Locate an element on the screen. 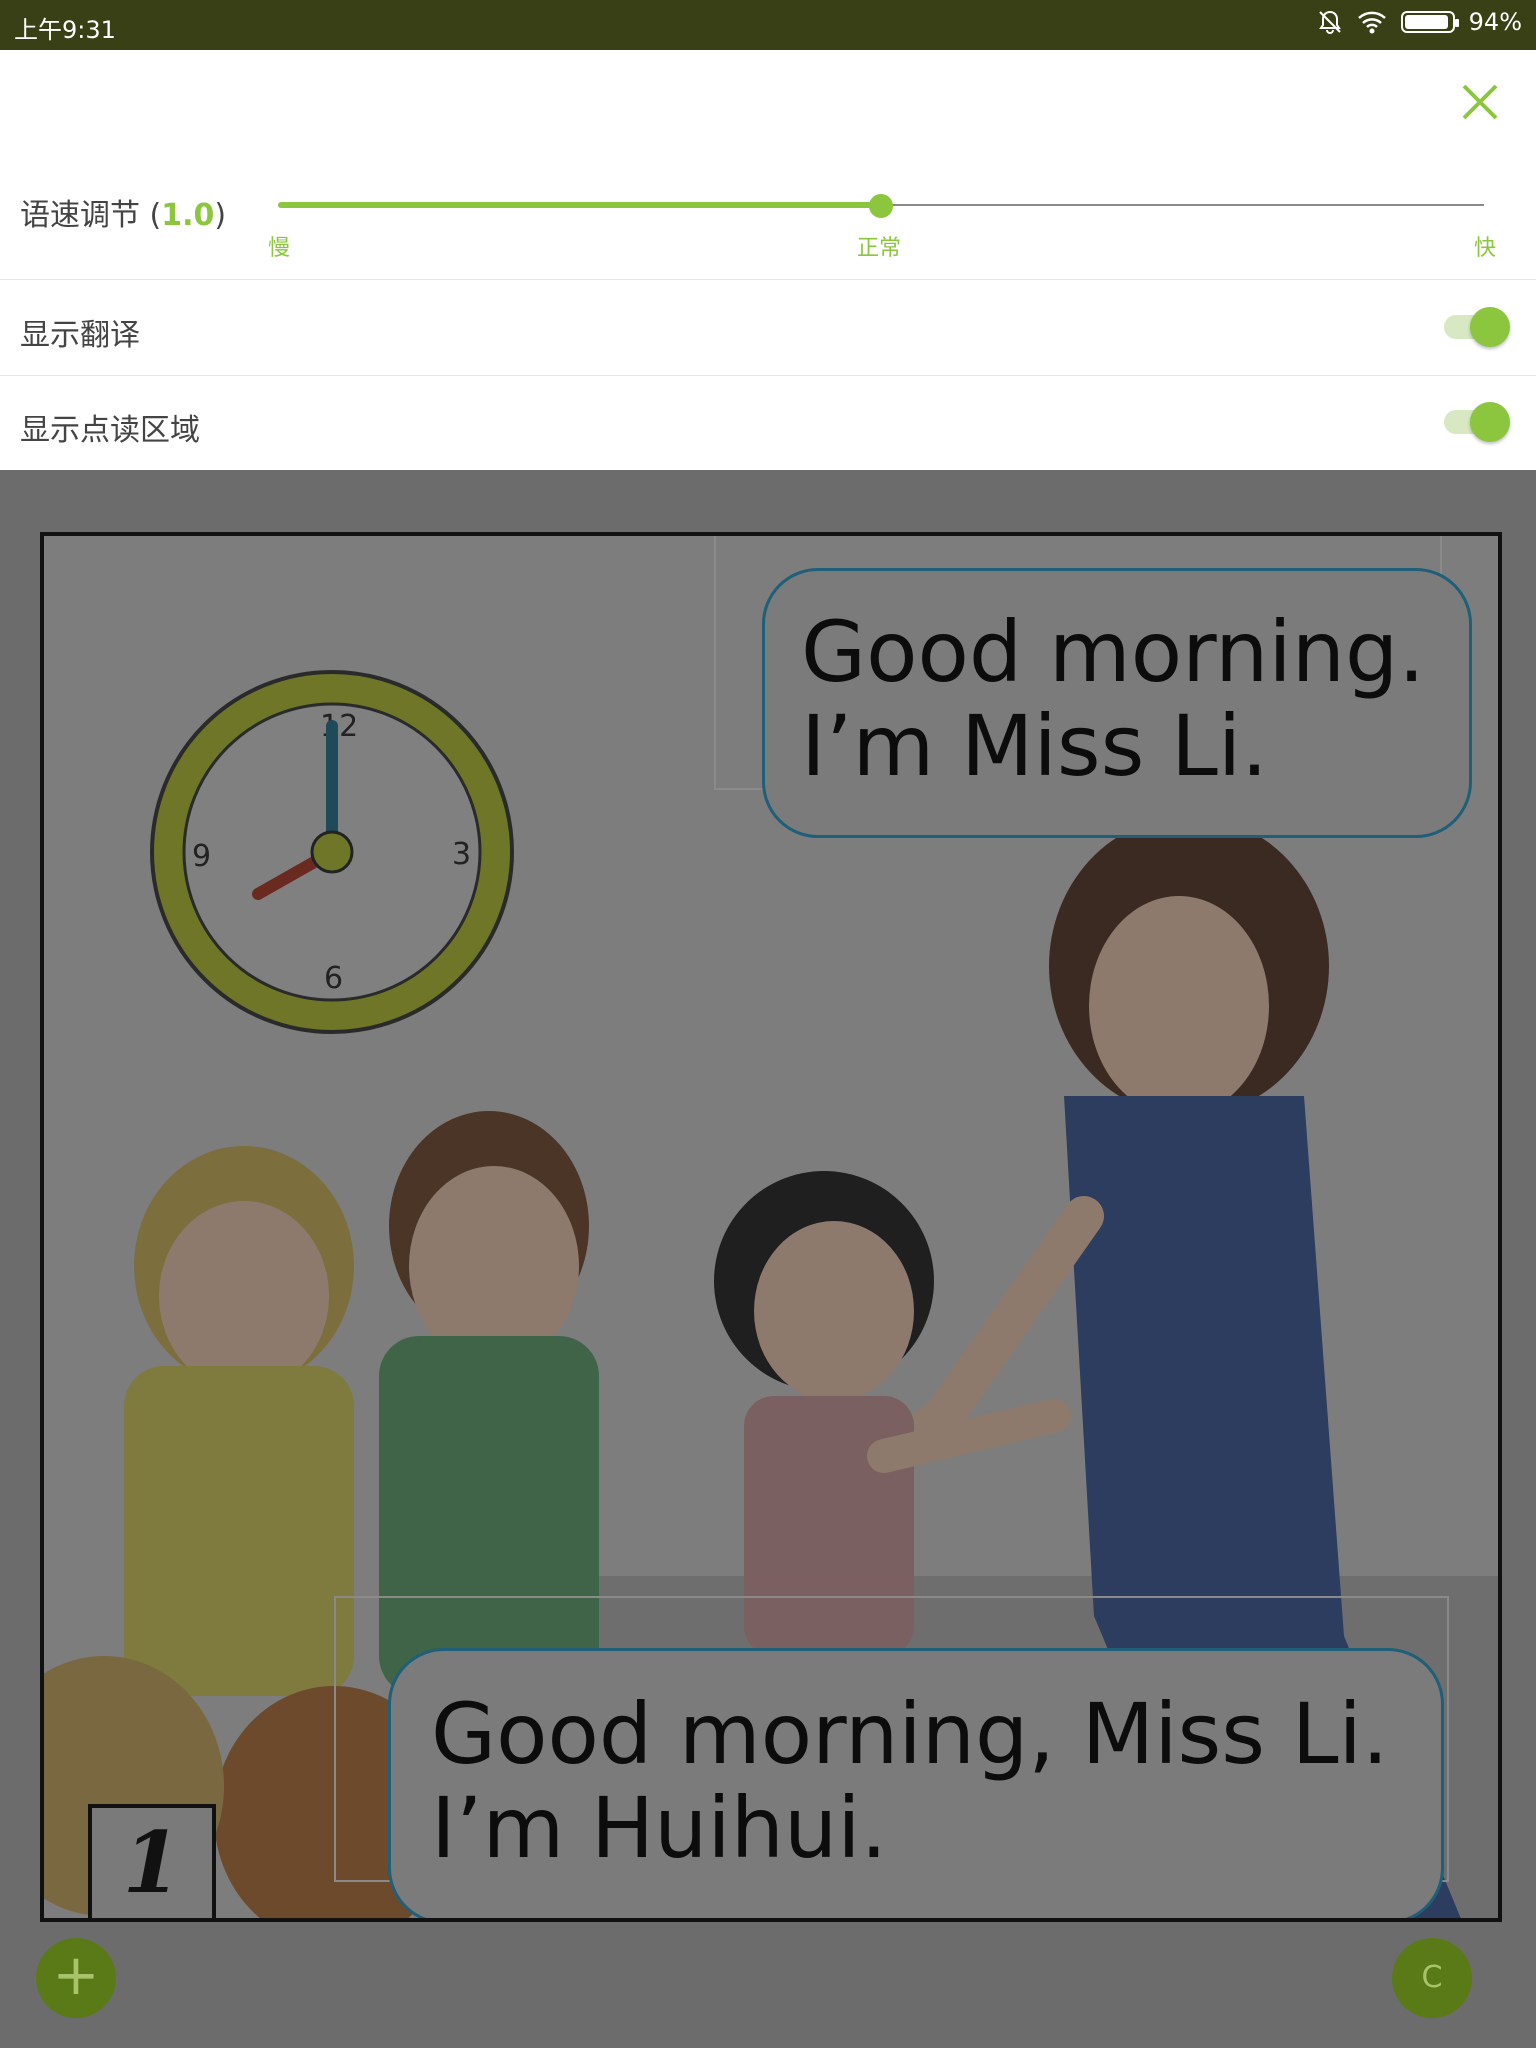 The height and width of the screenshot is (2048, 1536). page-number: 1 is located at coordinates (152, 1861).